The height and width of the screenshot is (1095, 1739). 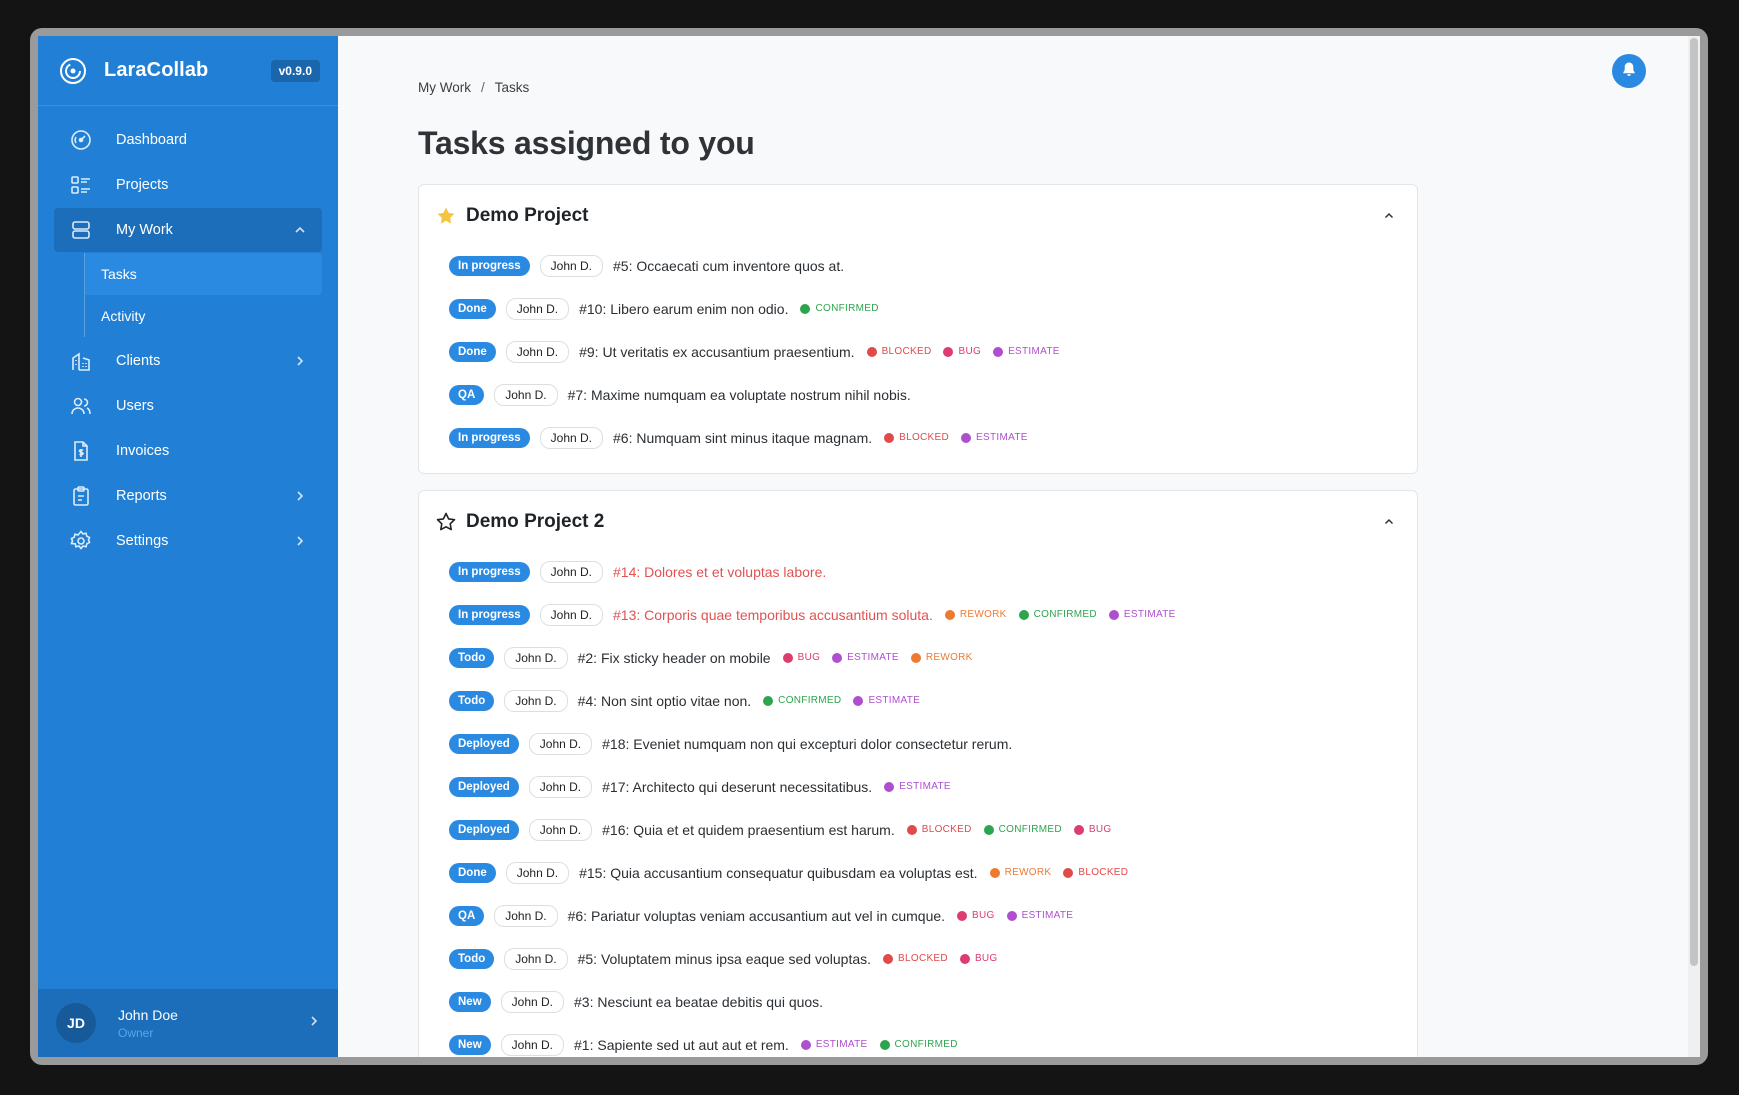 I want to click on bell-icon, so click(x=1629, y=71).